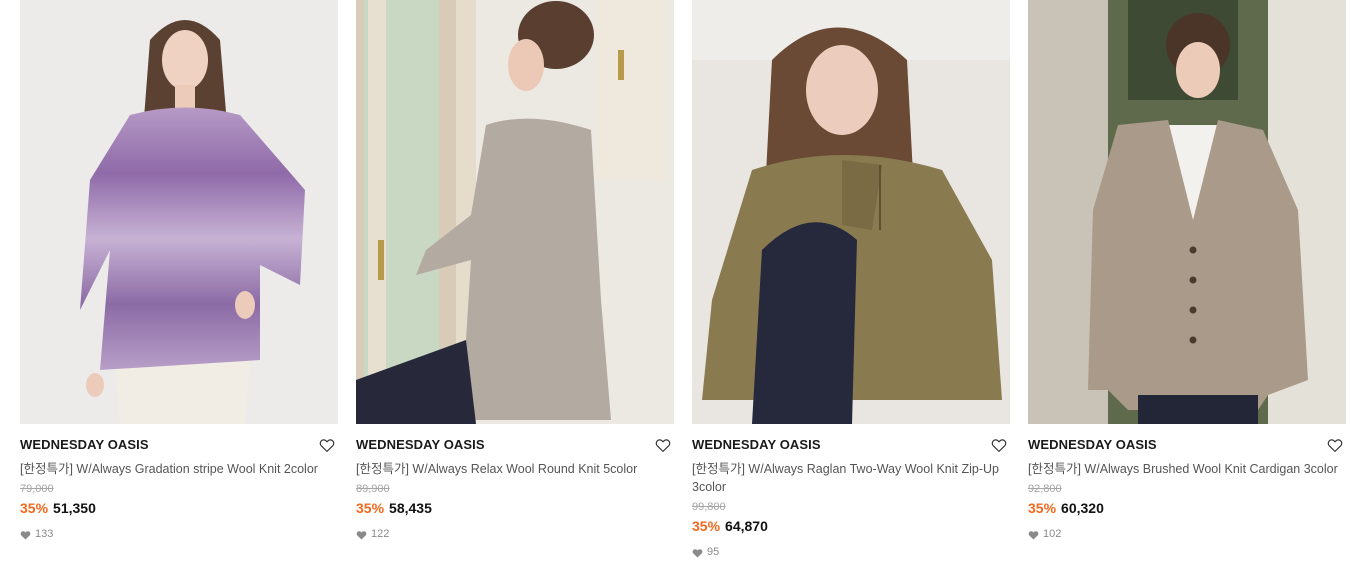  What do you see at coordinates (851, 526) in the screenshot?
I see `price-row: 35% 64,870` at bounding box center [851, 526].